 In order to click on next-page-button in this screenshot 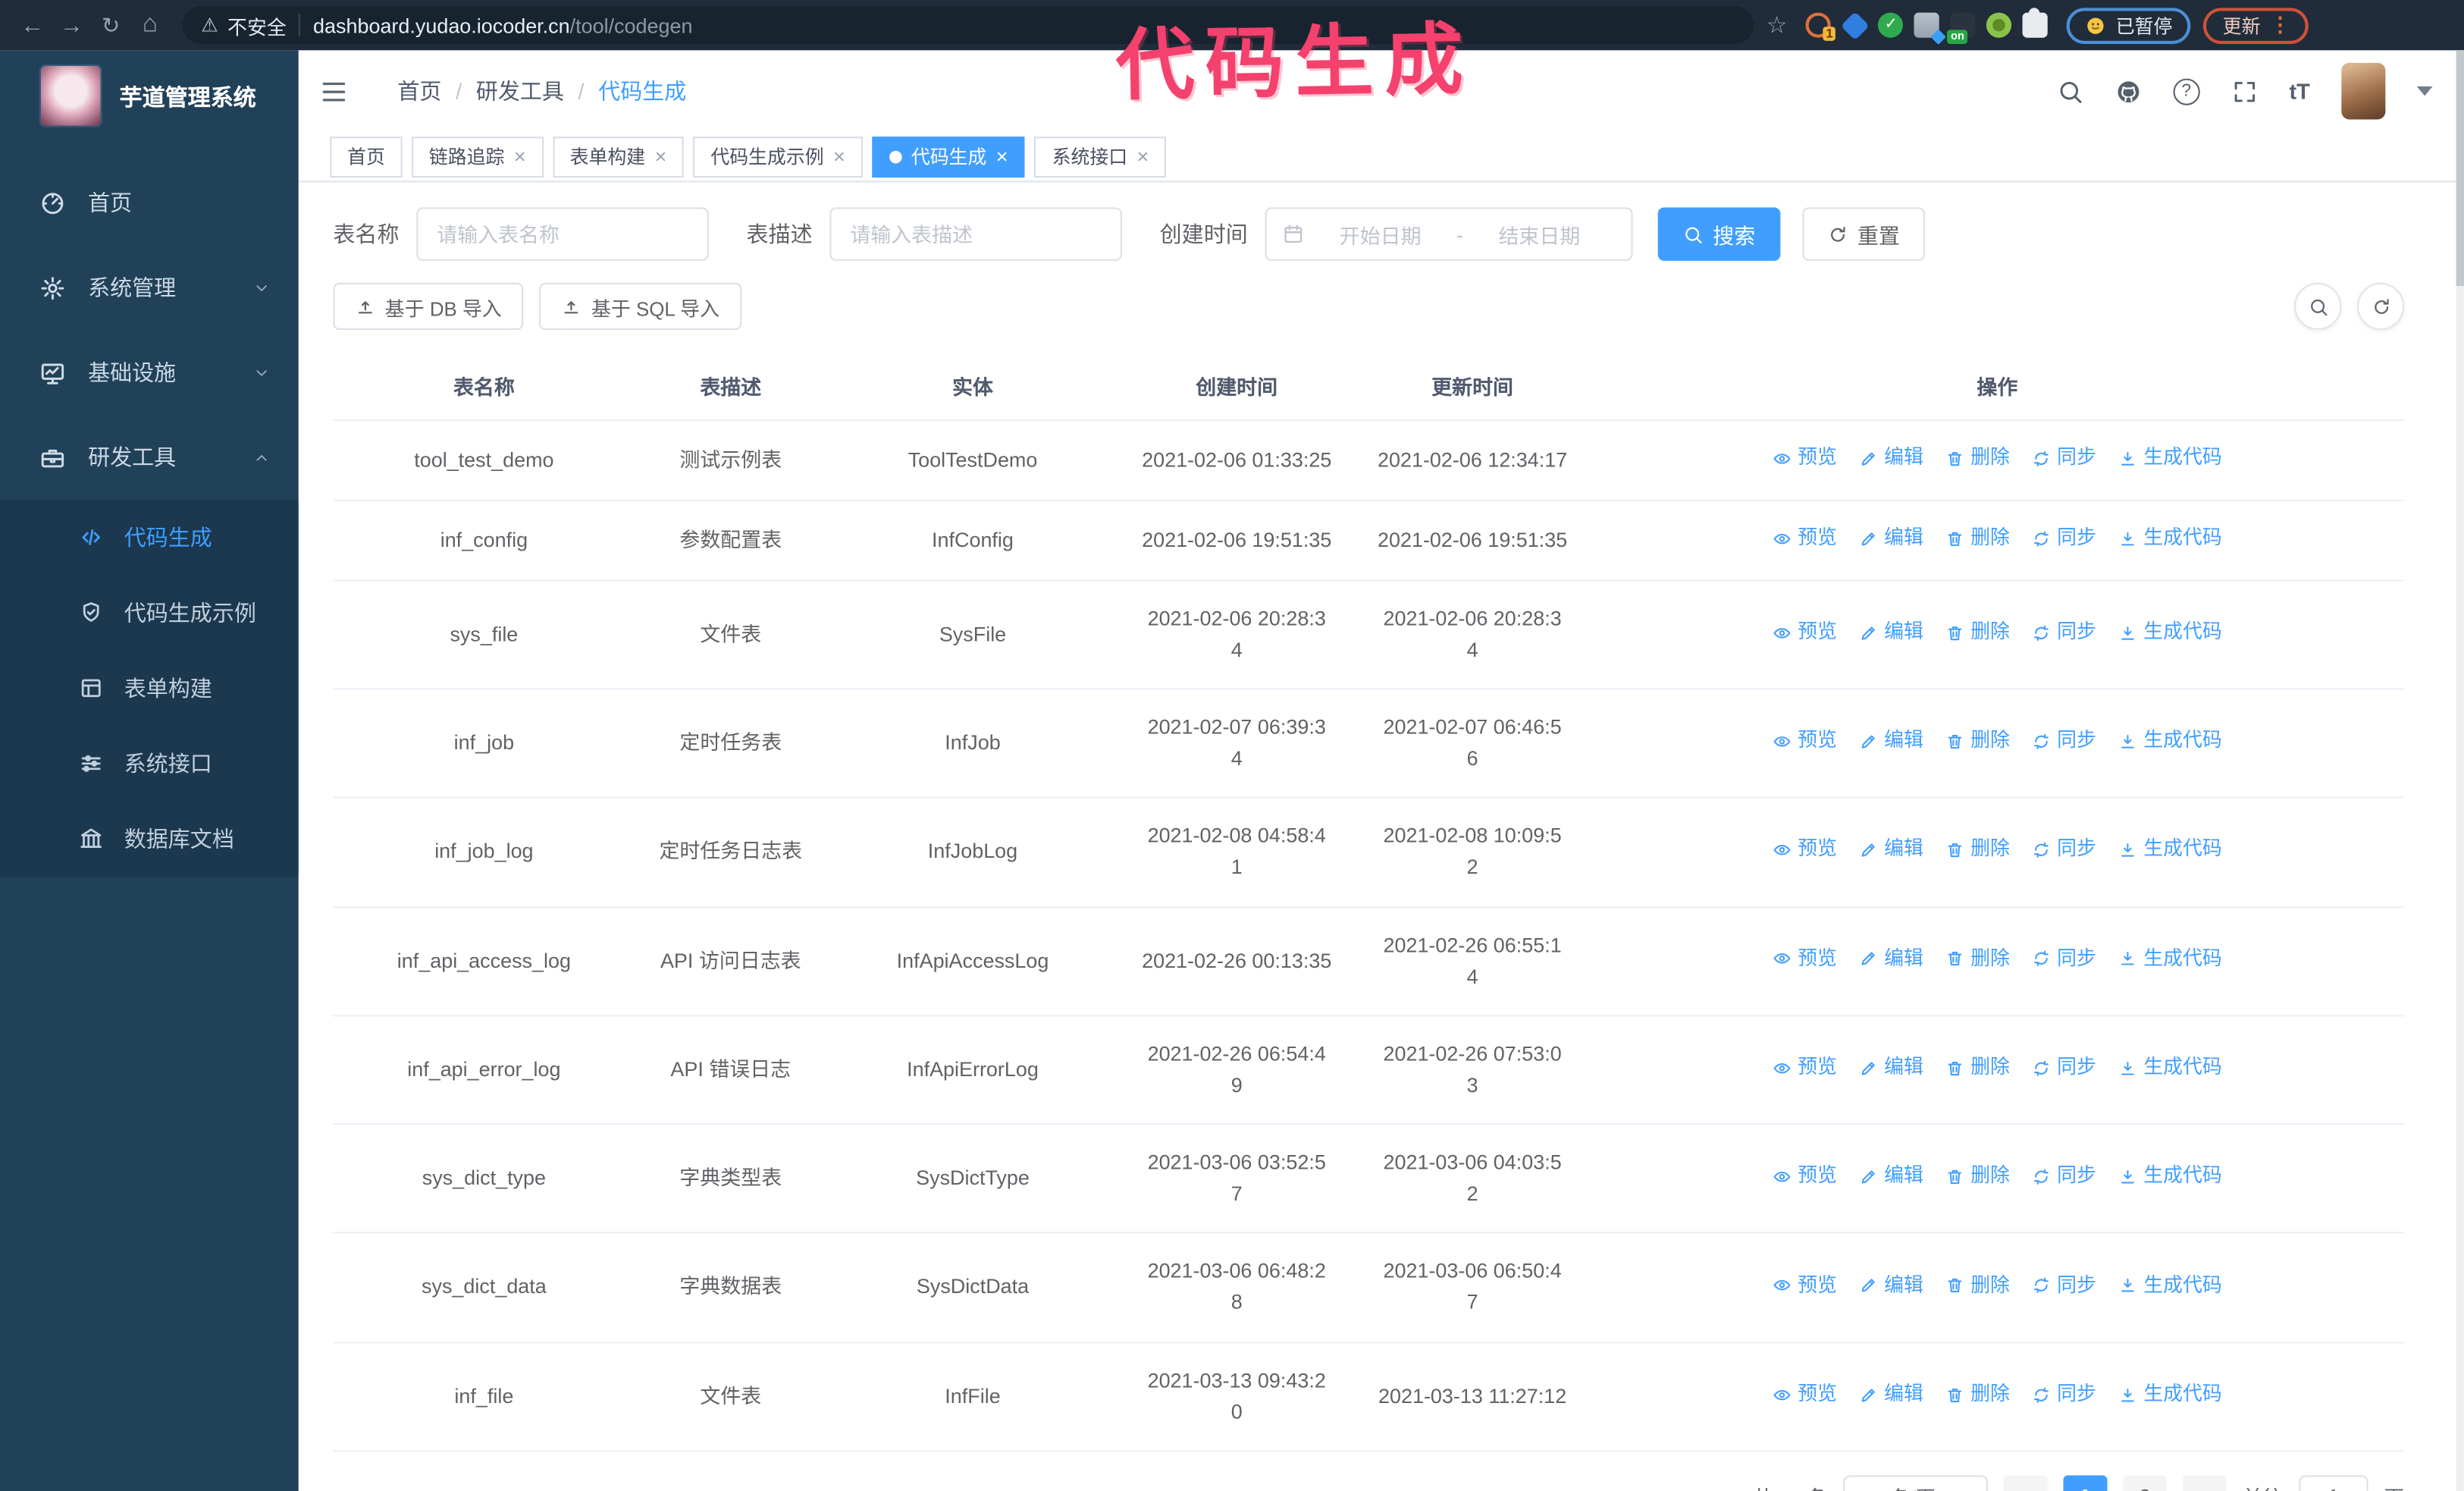, I will do `click(2204, 1483)`.